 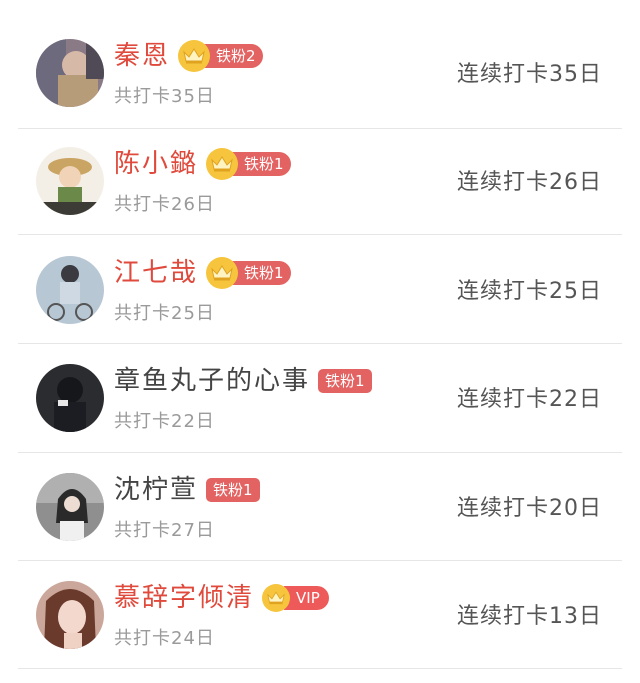 I want to click on name-line: 沈柠萱 铁粉1, so click(x=187, y=490).